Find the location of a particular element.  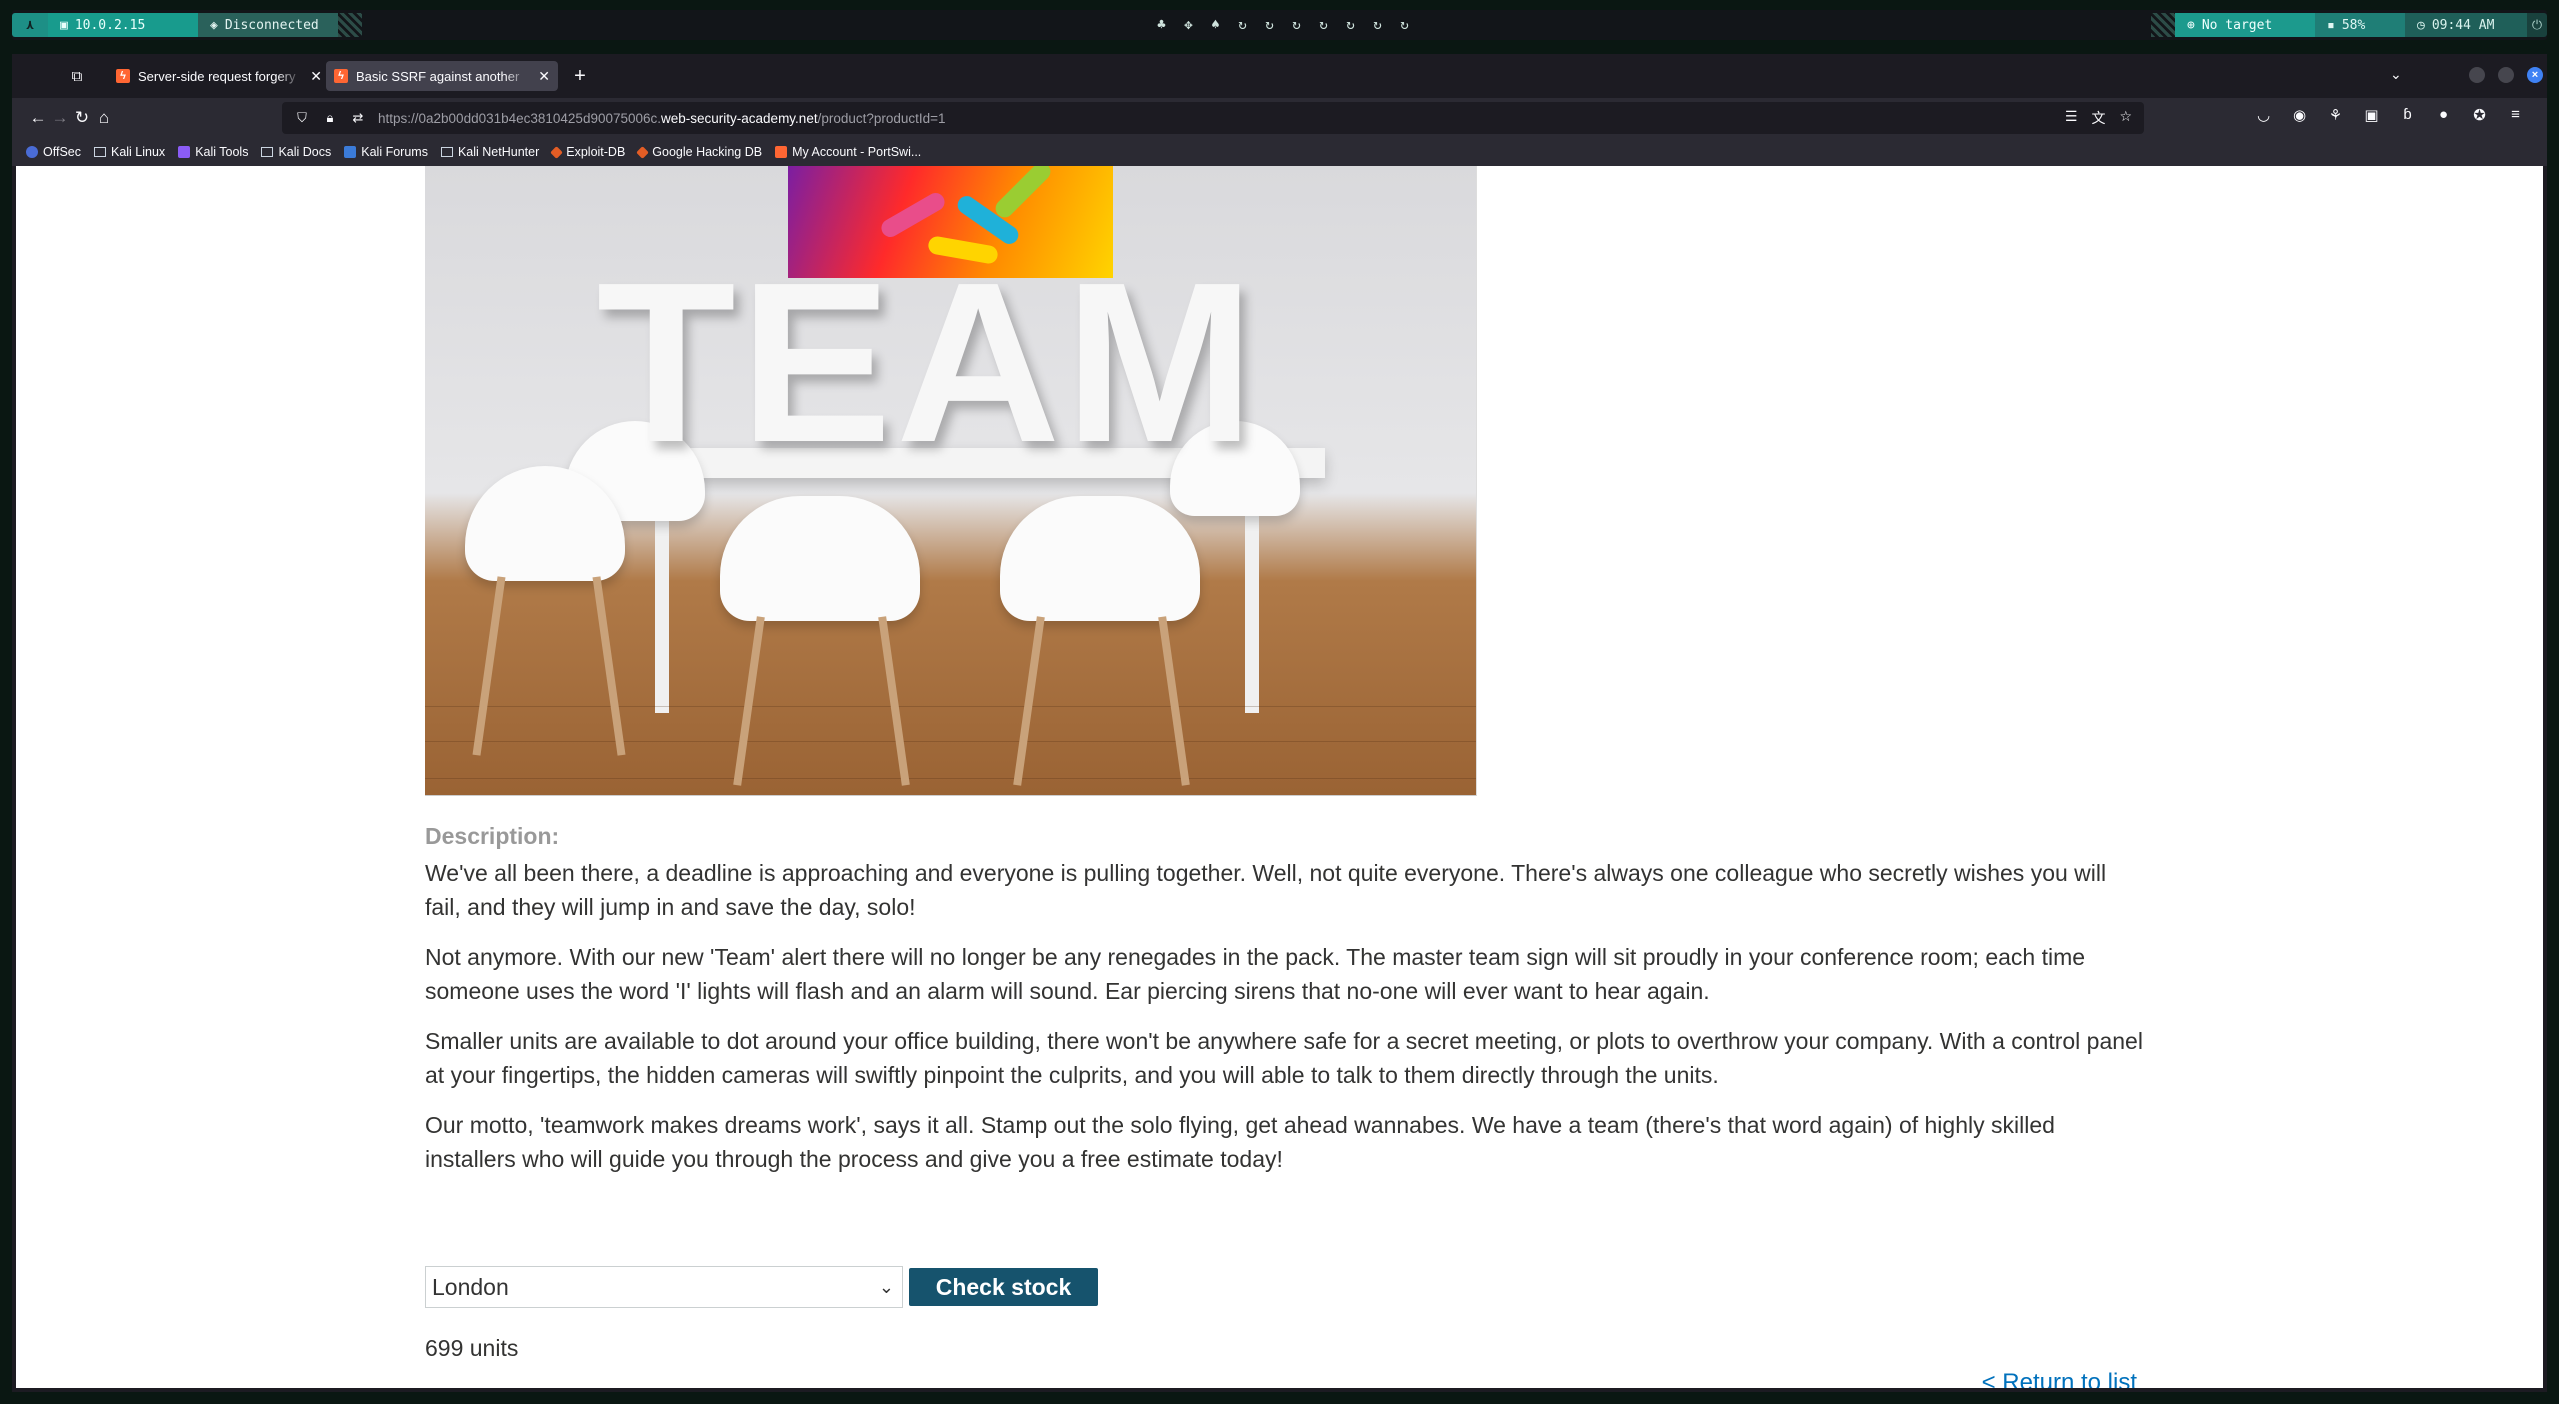

bookmark-google-hacking-db: Google Hacking DB is located at coordinates (699, 152).